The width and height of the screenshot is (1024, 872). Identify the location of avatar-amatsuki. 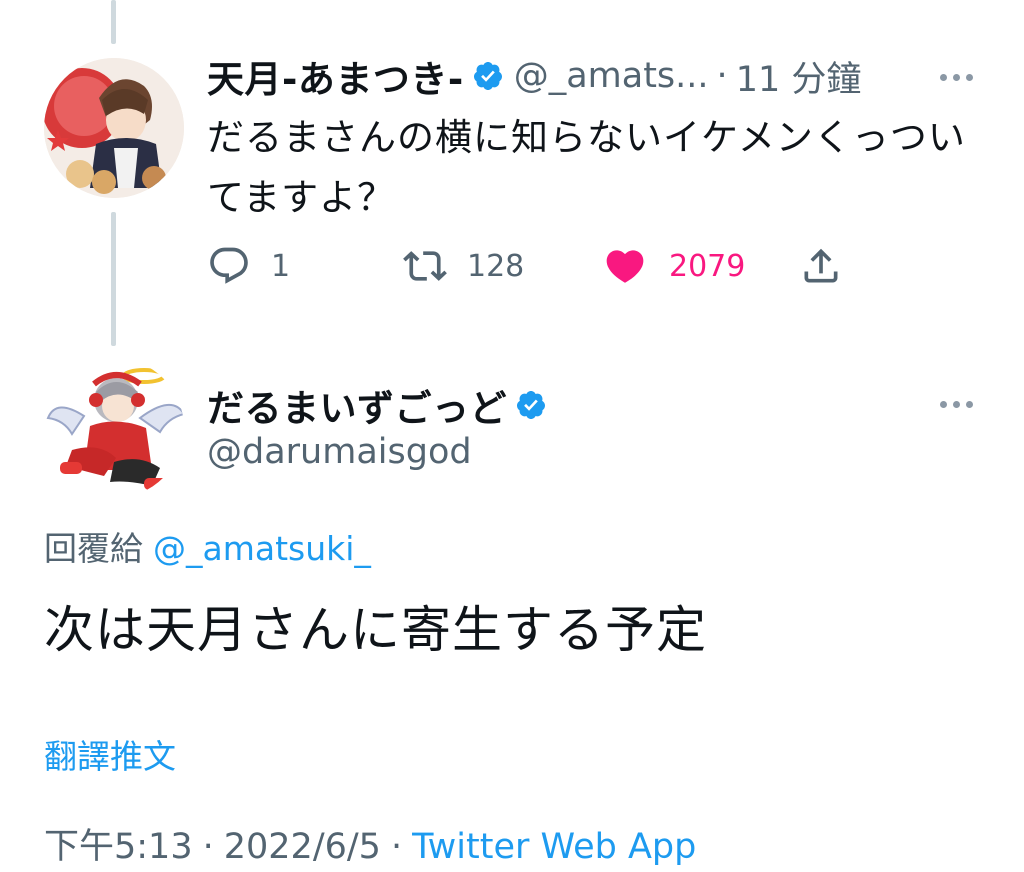
(114, 128).